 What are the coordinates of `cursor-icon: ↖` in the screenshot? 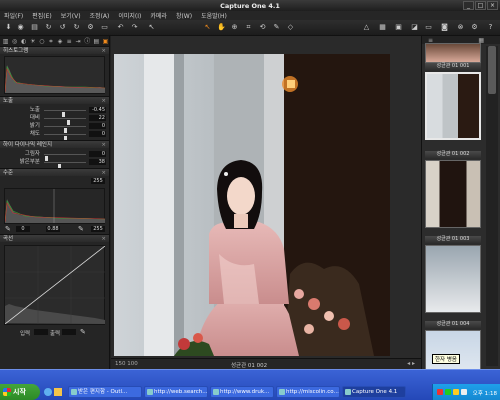 It's located at (207, 27).